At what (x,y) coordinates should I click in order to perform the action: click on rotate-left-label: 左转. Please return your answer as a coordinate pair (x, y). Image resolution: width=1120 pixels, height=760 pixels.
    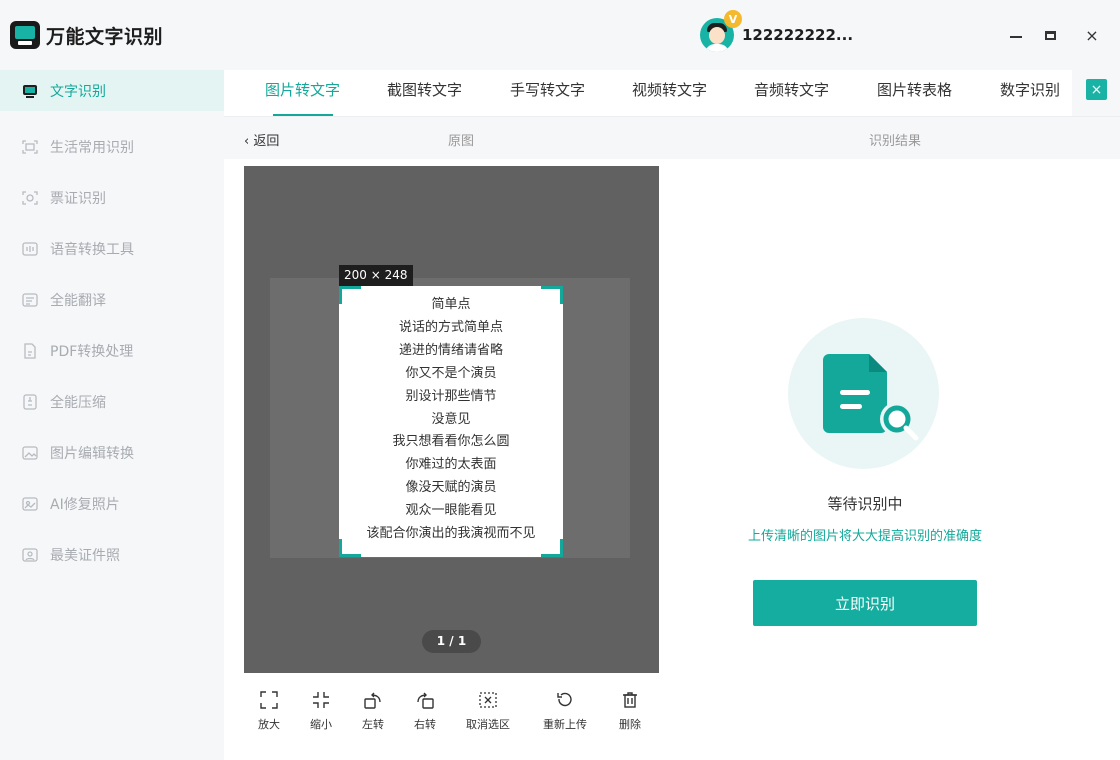
    Looking at the image, I should click on (373, 724).